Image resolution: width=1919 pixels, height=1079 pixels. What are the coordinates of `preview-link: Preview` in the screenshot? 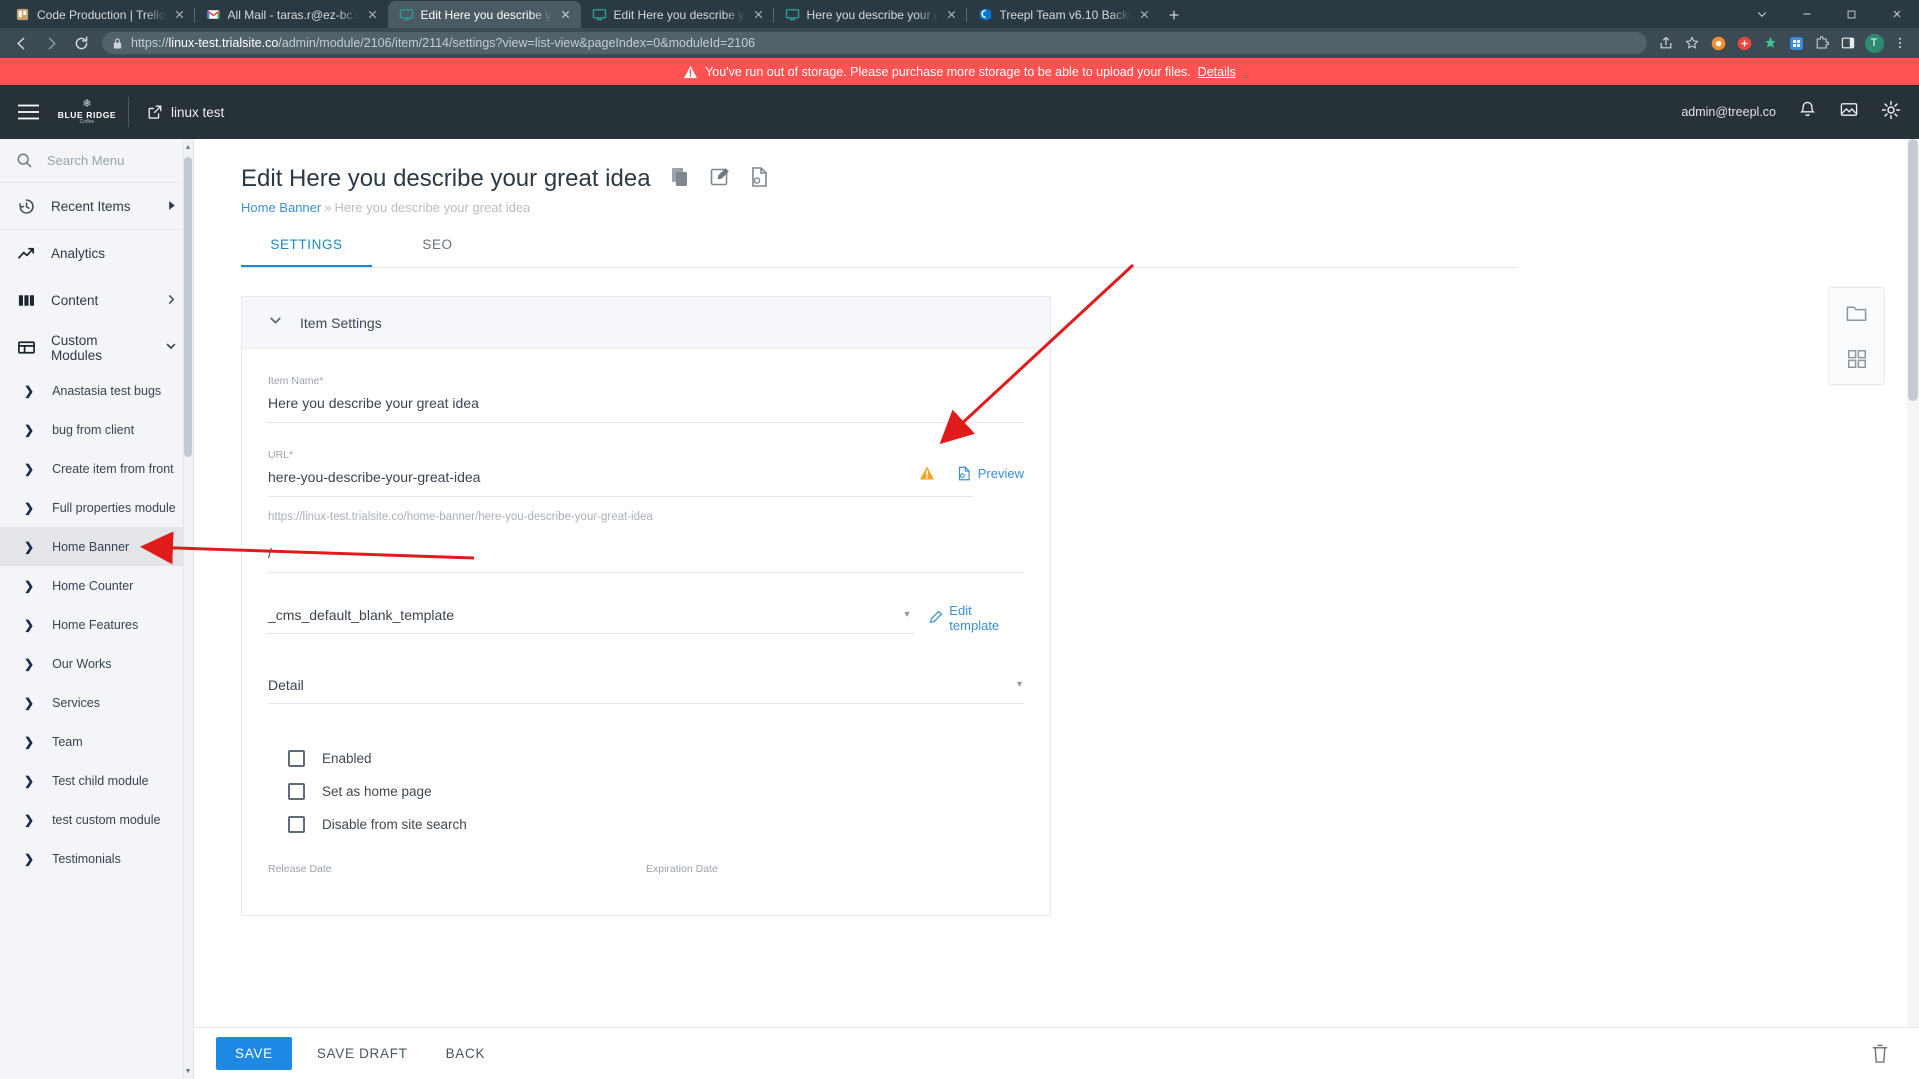 It's located at (990, 473).